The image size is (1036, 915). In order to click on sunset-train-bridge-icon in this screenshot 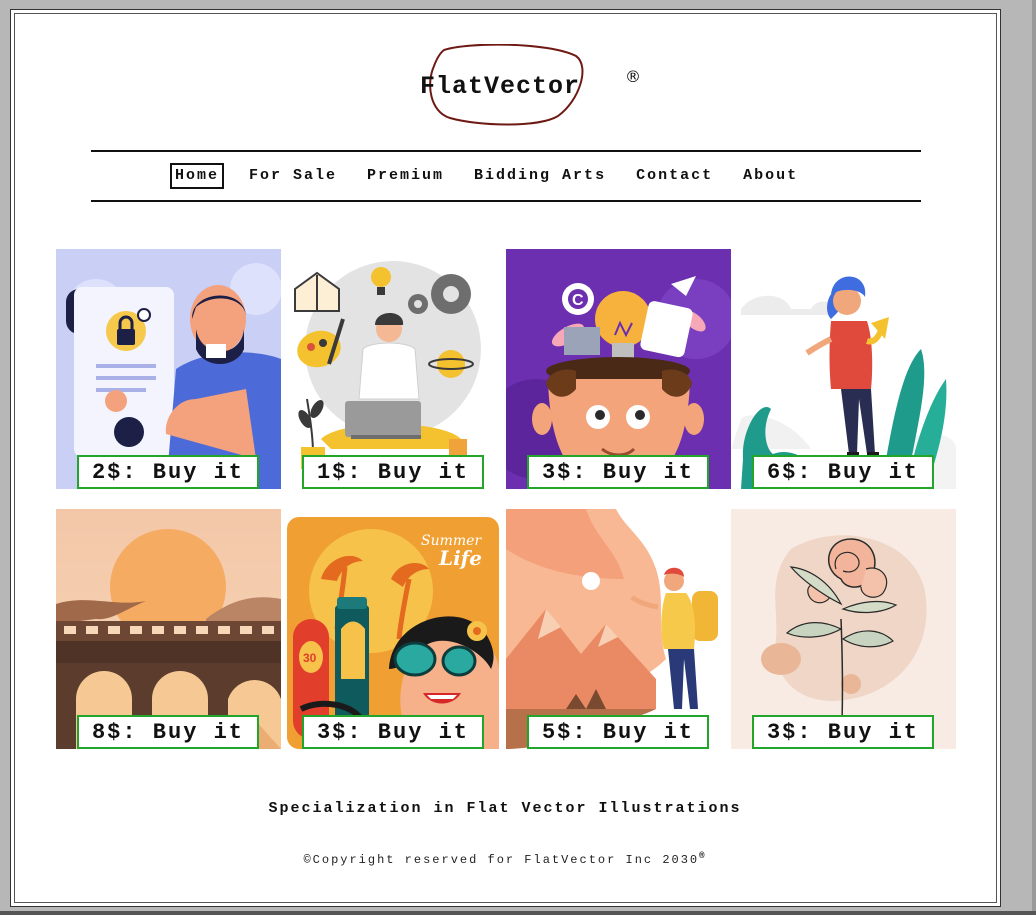, I will do `click(168, 629)`.